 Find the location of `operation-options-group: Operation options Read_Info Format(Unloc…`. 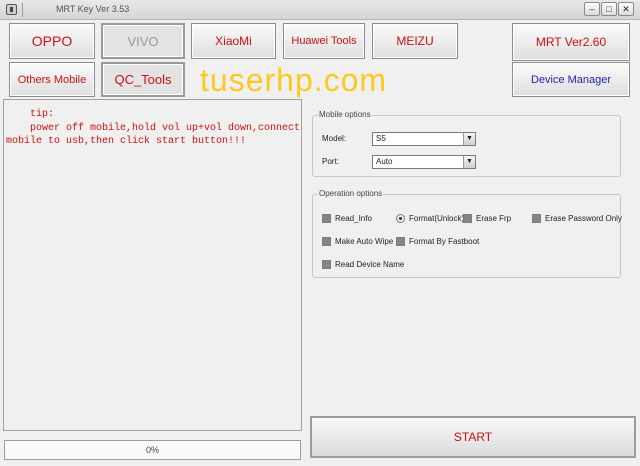

operation-options-group: Operation options Read_Info Format(Unloc… is located at coordinates (467, 233).